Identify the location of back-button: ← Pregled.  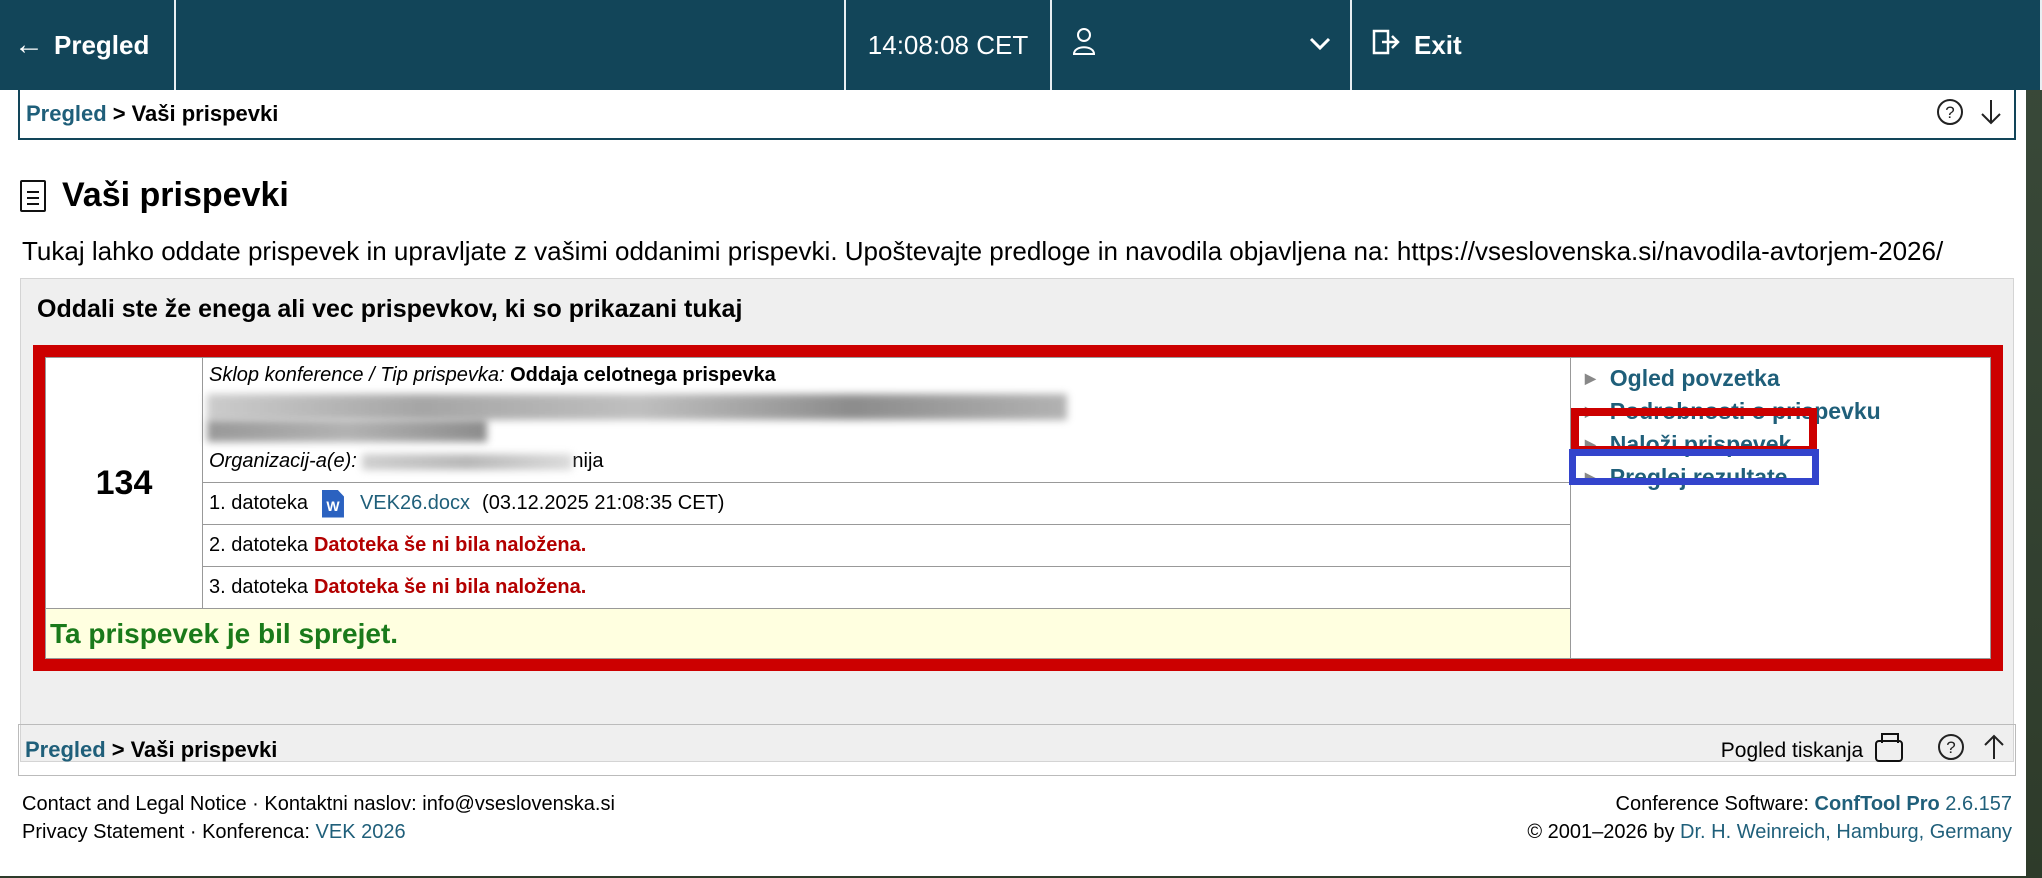
(88, 45).